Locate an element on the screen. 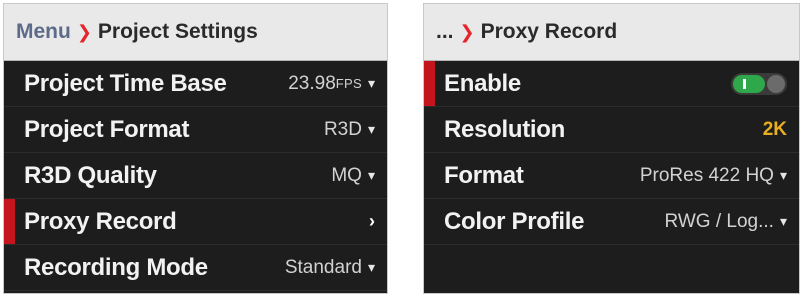  menu-item-recording-mode: Recording Mode Standard ▾ is located at coordinates (195, 268).